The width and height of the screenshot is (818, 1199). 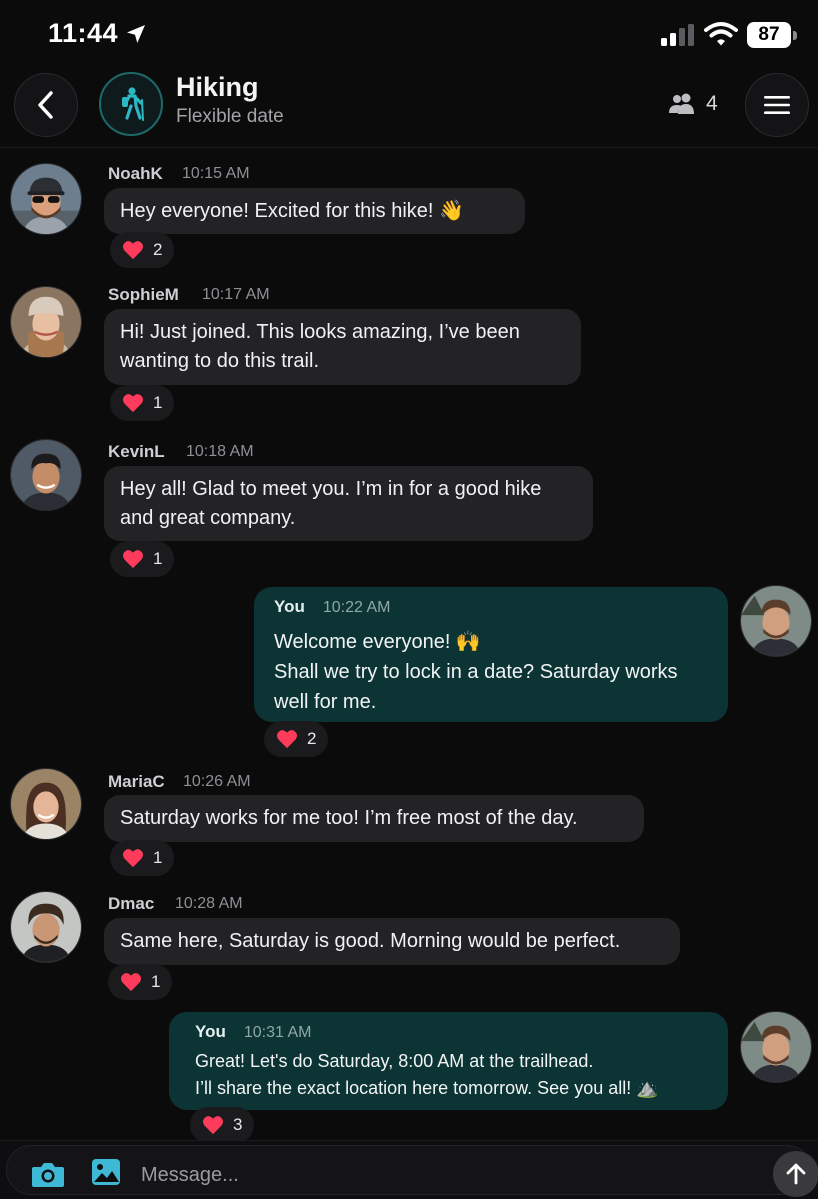 I want to click on avatar-kevinl, so click(x=46, y=475).